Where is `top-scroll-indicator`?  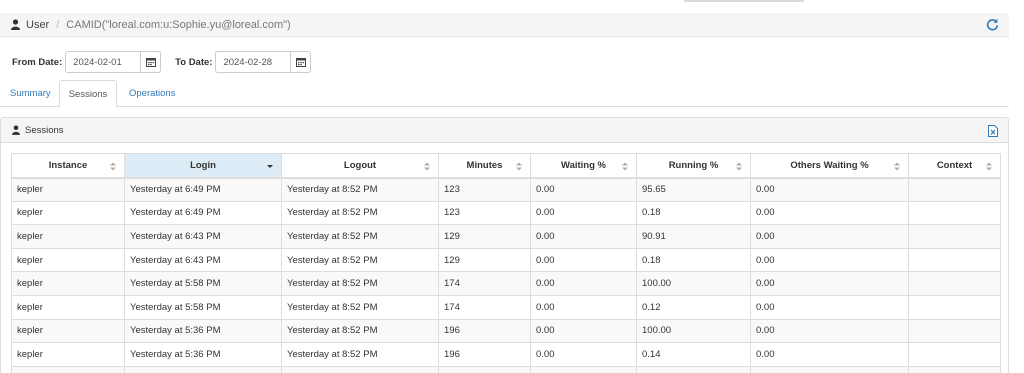
top-scroll-indicator is located at coordinates (744, 1).